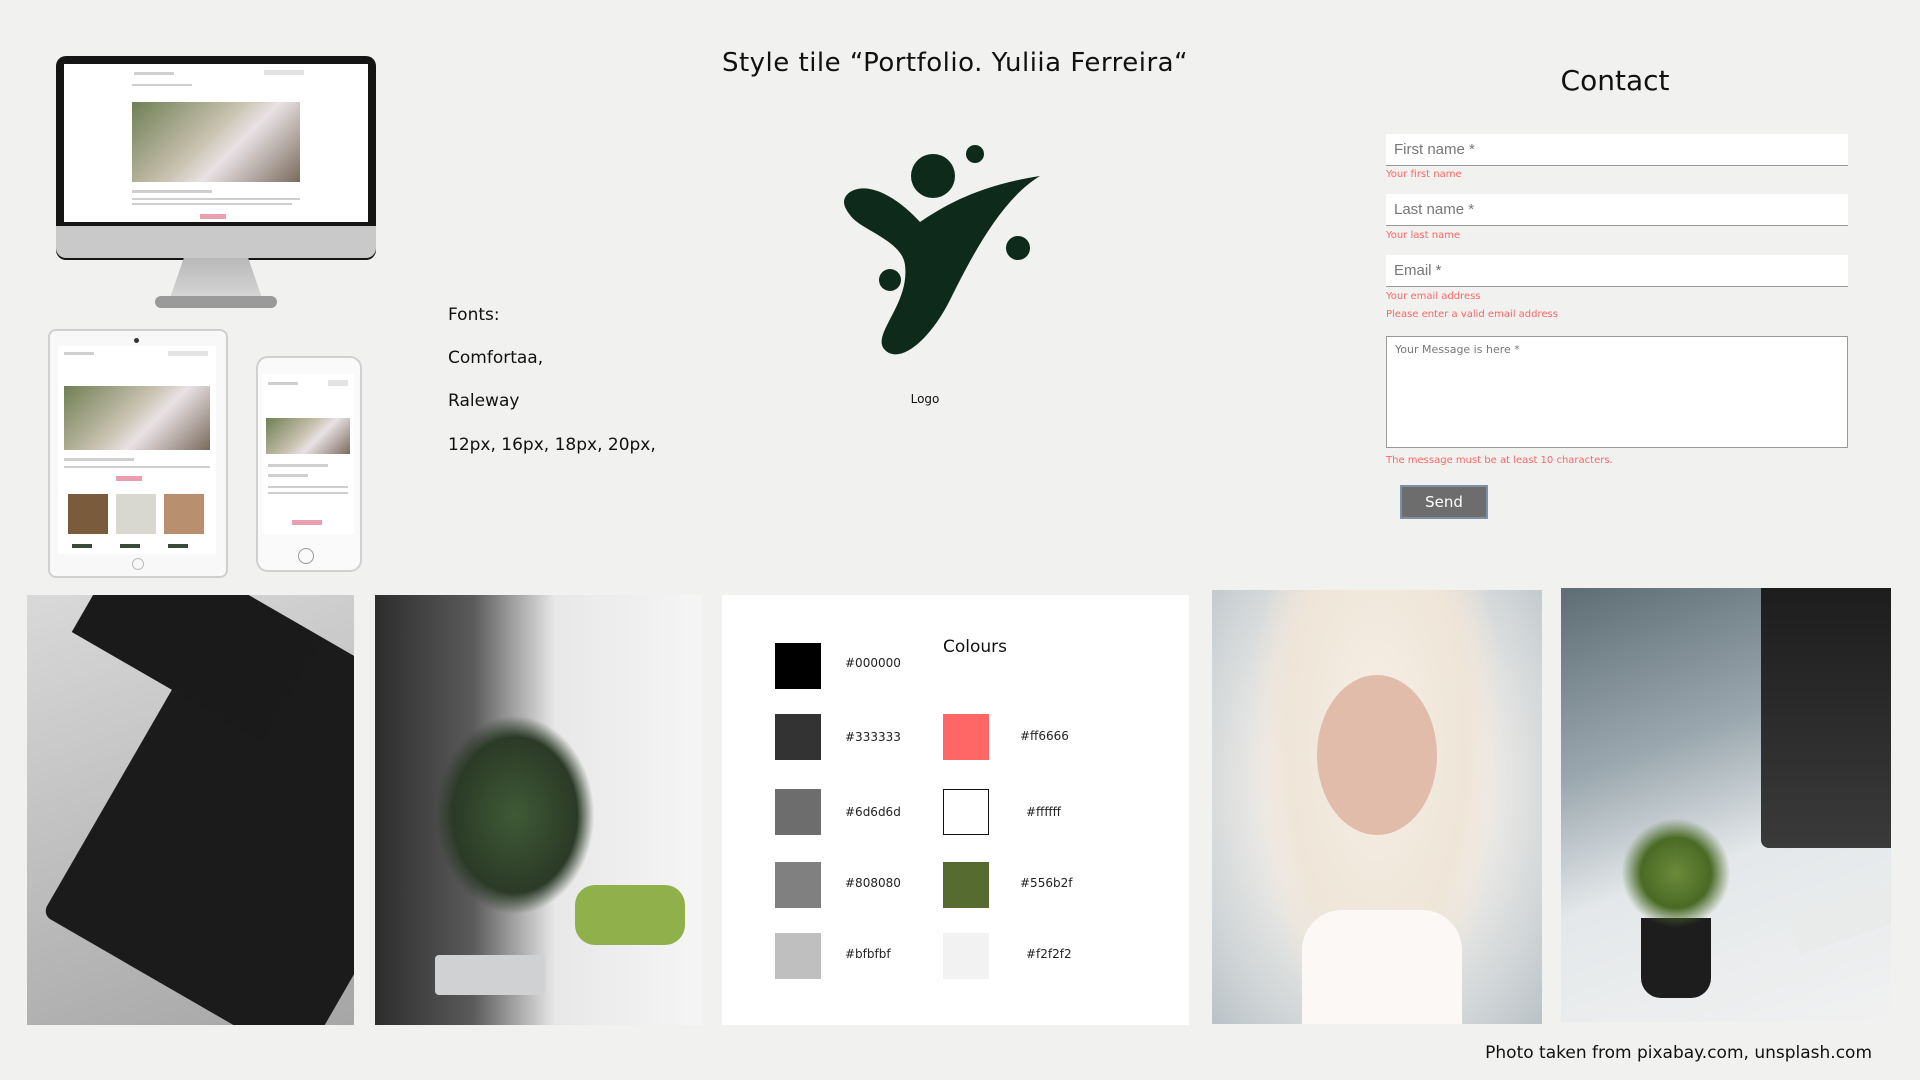  Describe the element at coordinates (798, 956) in the screenshot. I see `swatch-bfbfbf` at that location.